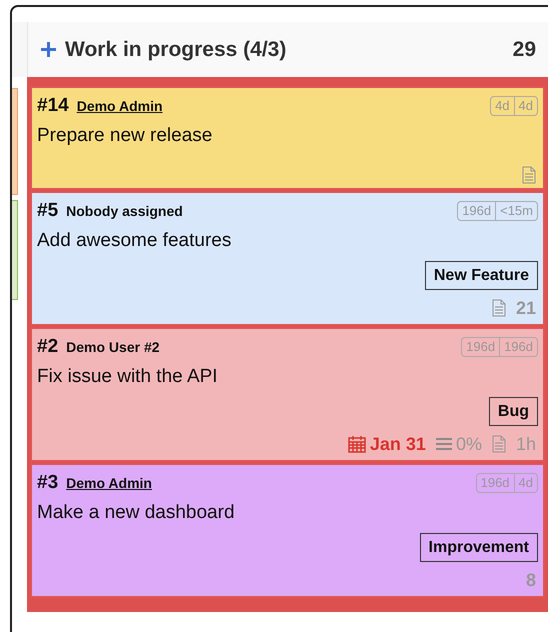  What do you see at coordinates (531, 580) in the screenshot?
I see `story-points: 8` at bounding box center [531, 580].